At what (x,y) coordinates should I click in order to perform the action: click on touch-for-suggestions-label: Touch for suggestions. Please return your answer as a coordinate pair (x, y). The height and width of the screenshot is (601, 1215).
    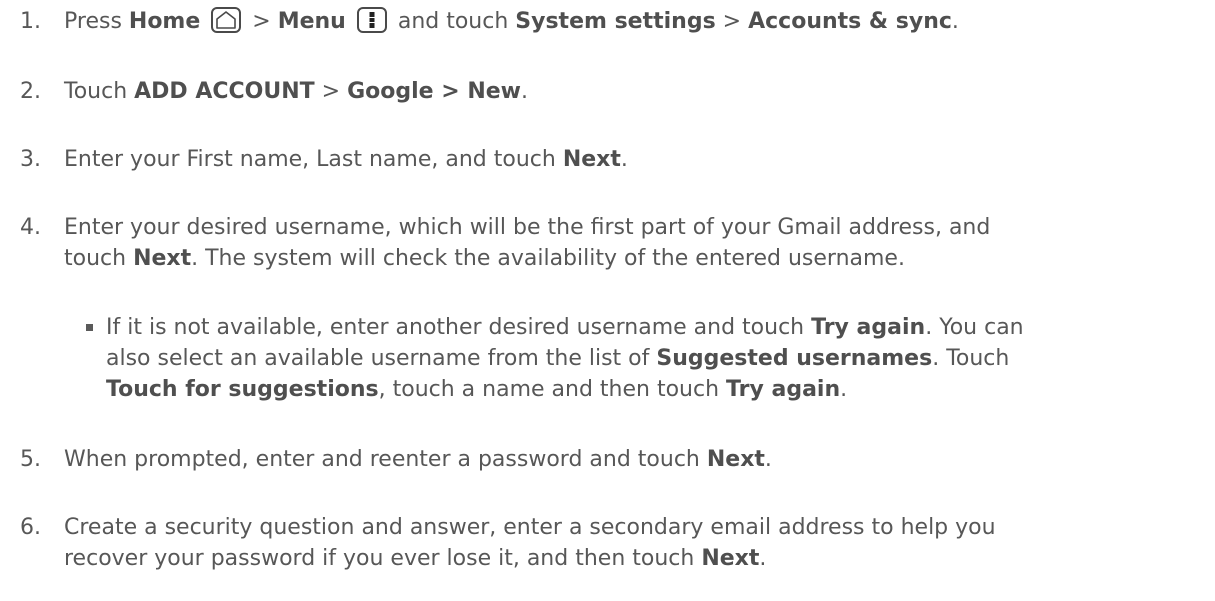
    Looking at the image, I should click on (242, 389).